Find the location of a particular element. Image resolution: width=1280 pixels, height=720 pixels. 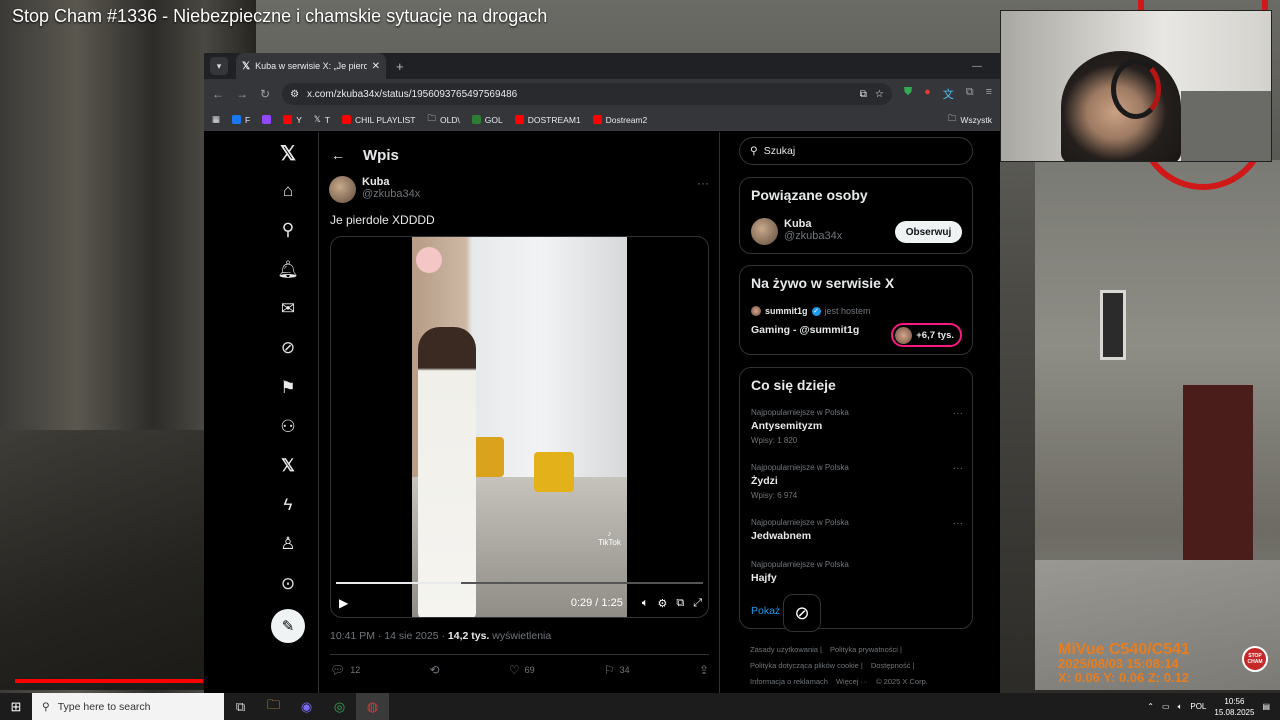

repost-button: ⟲ is located at coordinates (435, 670).